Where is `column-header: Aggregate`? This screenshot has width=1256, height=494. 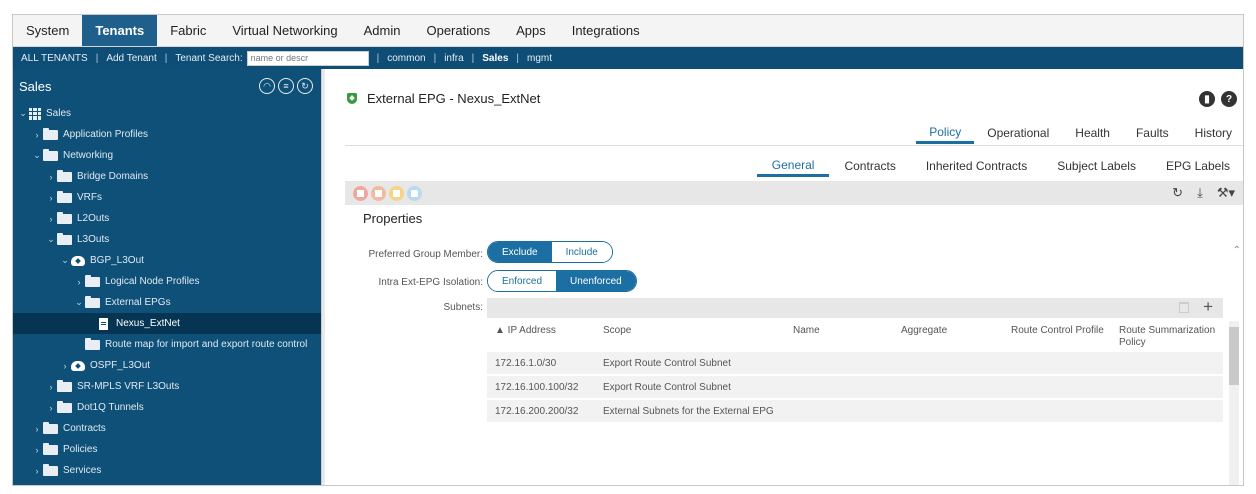 column-header: Aggregate is located at coordinates (951, 331).